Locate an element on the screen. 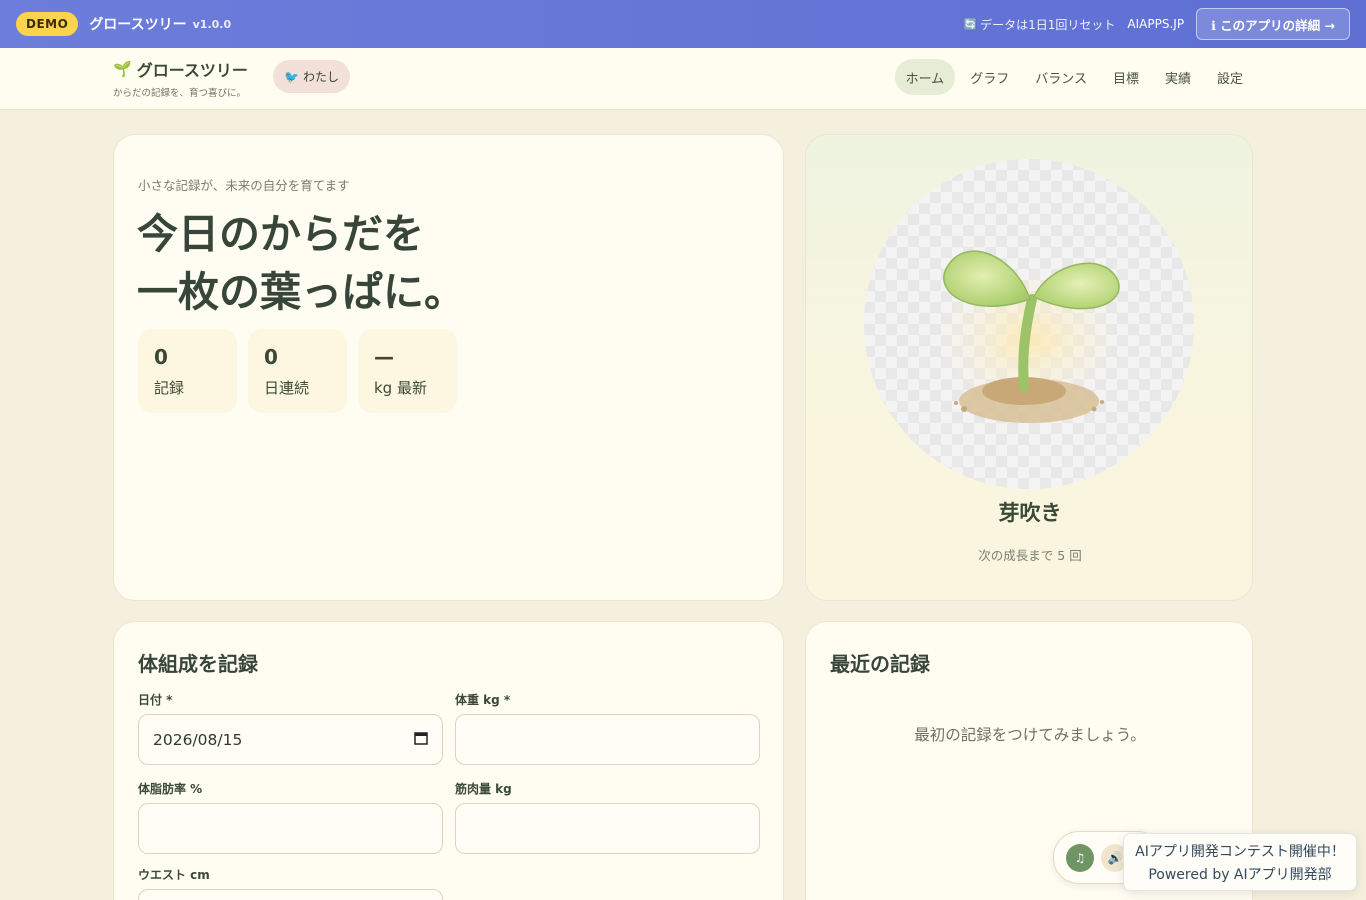 Image resolution: width=1366 pixels, height=900 pixels. reset-note: 🔄 データは1日1回リセット is located at coordinates (1039, 24).